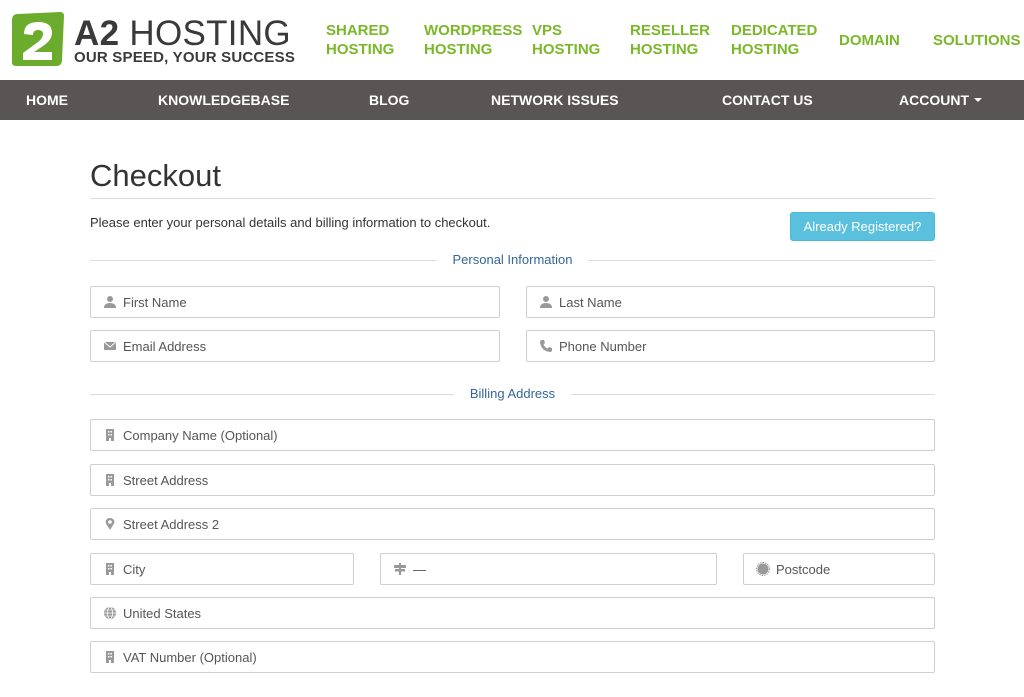  I want to click on a2-hosting-logo: A2 HOSTING OUR SPEED, YOUR SUCCESS, so click(152, 39).